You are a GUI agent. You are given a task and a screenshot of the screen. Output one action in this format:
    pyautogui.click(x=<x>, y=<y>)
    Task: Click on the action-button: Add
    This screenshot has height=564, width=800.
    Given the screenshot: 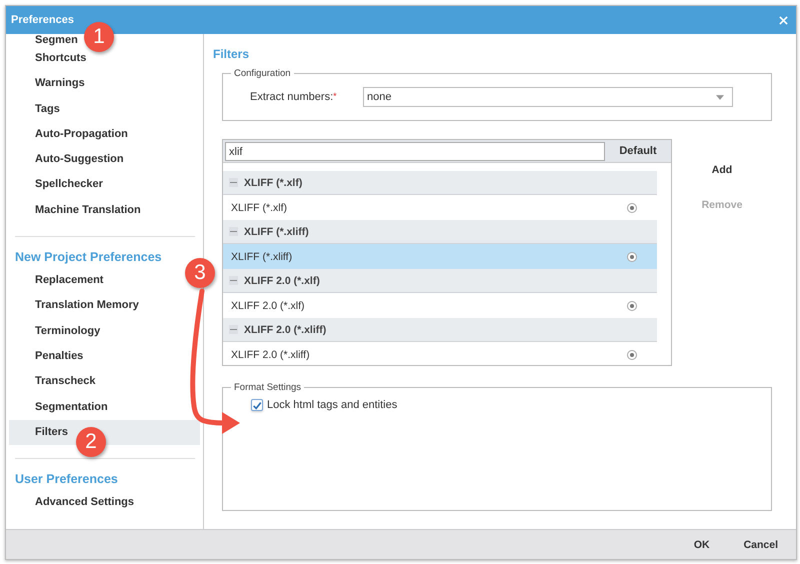 What is the action you would take?
    pyautogui.click(x=722, y=170)
    